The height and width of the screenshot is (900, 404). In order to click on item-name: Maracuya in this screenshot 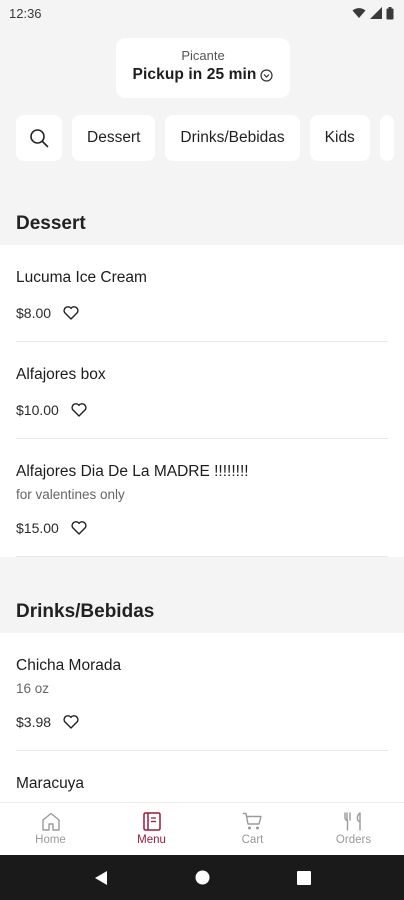, I will do `click(50, 783)`.